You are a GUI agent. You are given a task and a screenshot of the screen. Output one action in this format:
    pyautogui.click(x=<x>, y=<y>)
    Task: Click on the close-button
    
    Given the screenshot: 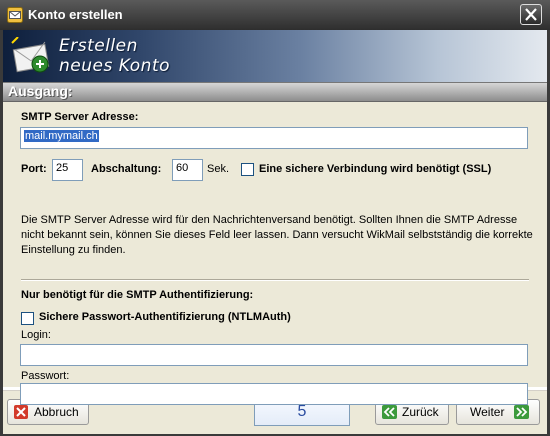 What is the action you would take?
    pyautogui.click(x=531, y=14)
    